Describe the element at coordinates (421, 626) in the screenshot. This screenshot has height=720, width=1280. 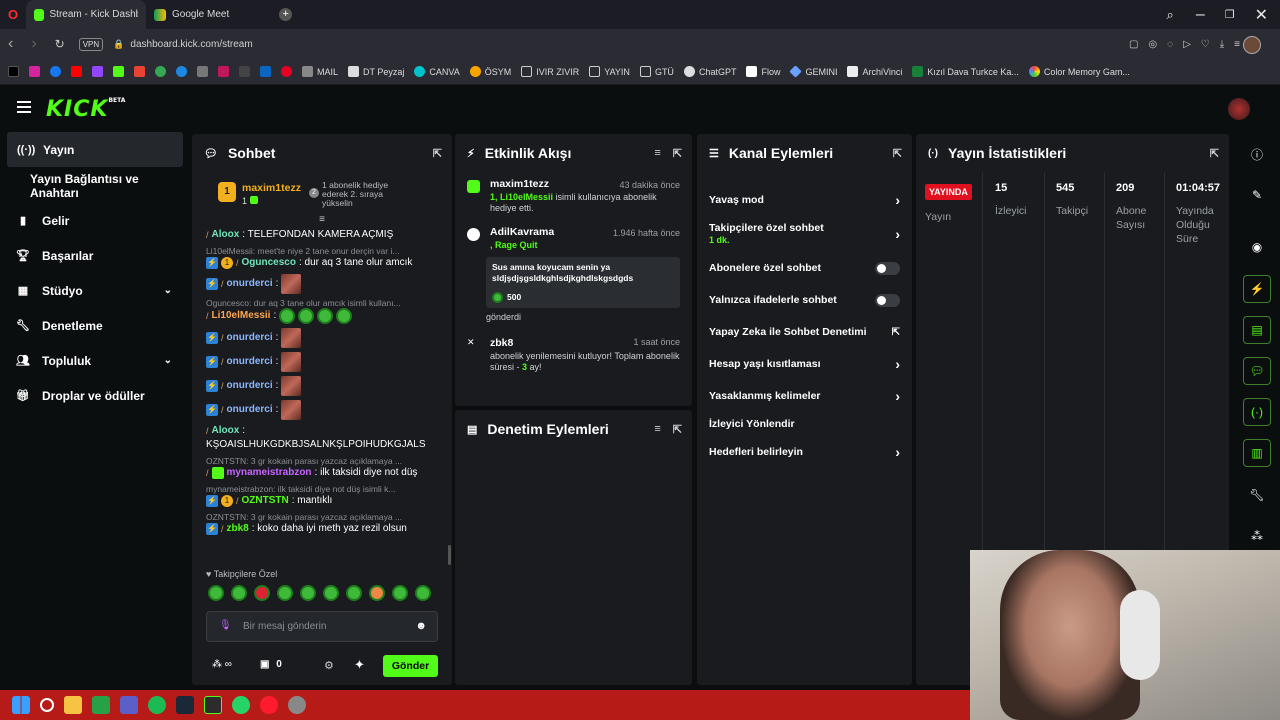
I see `emoji-icon: ☻` at that location.